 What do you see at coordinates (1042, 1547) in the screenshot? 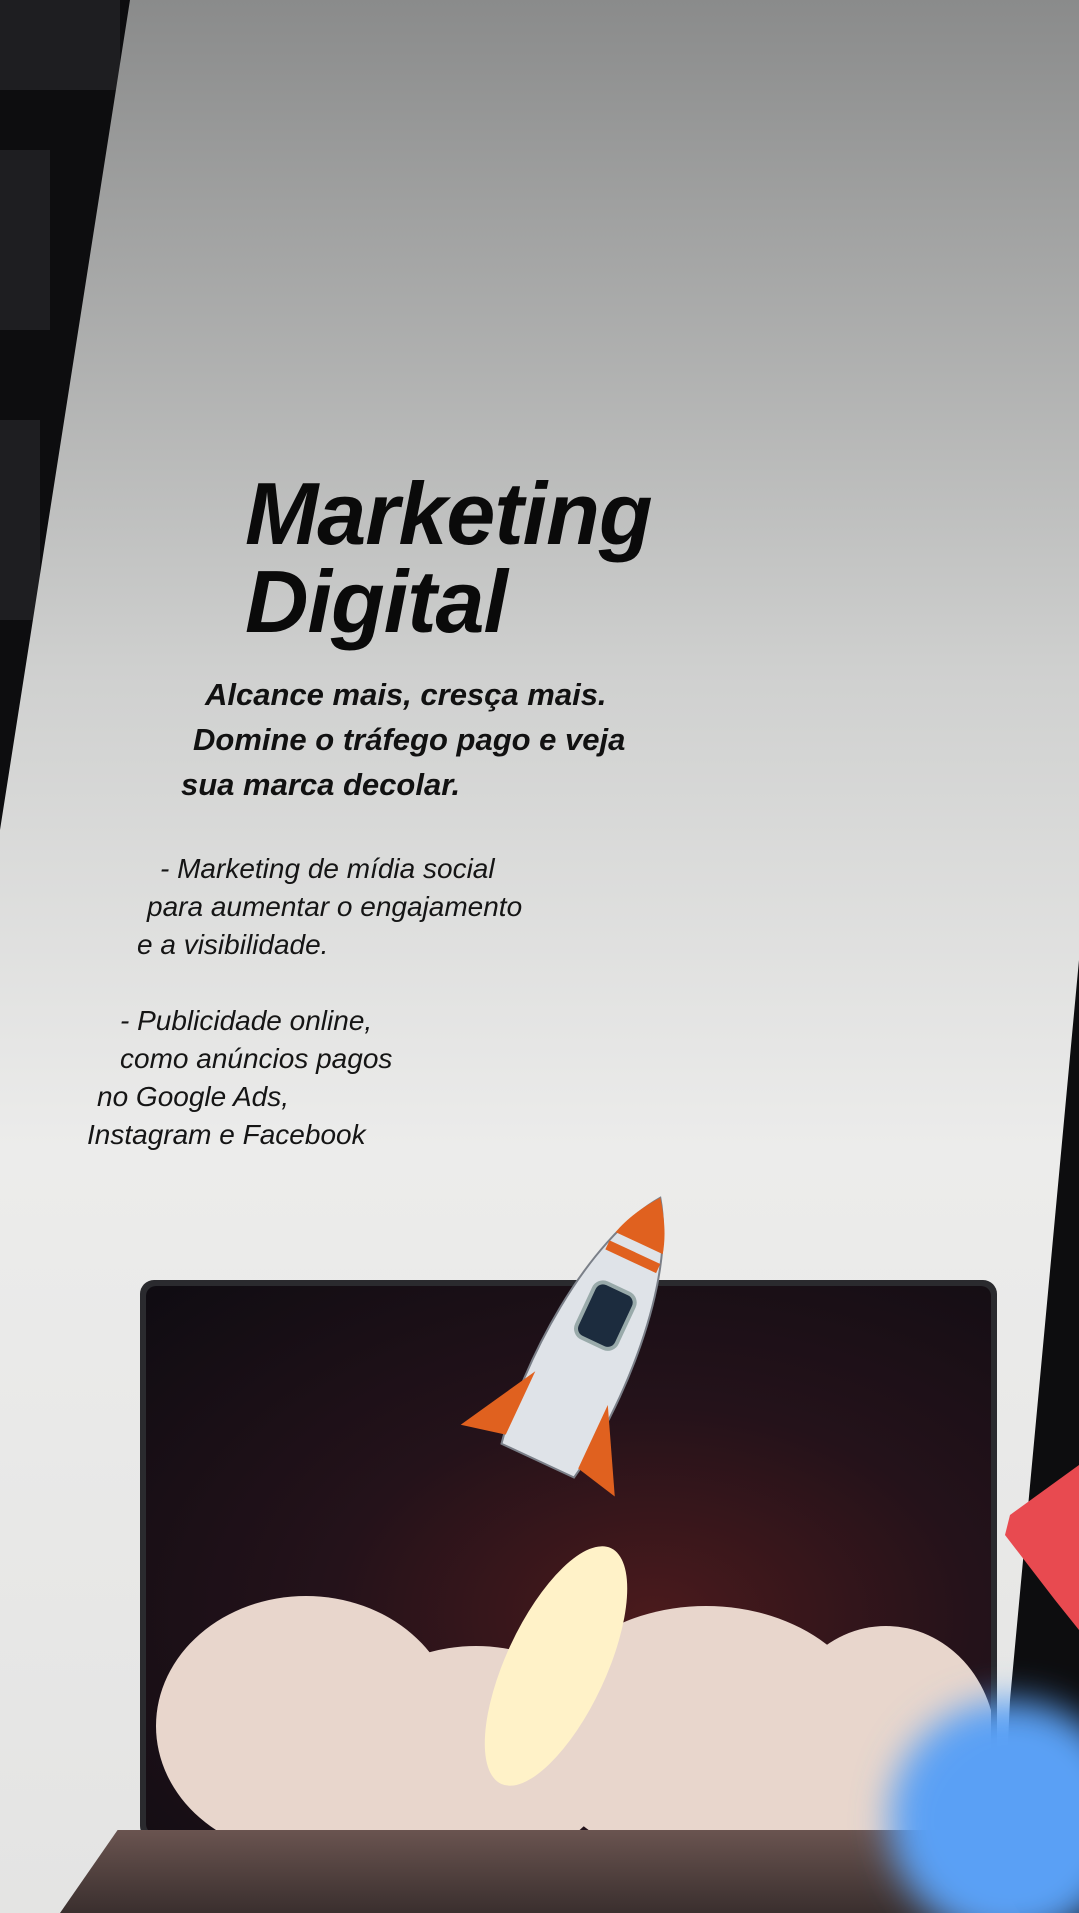
I see `notification-badge-icon` at bounding box center [1042, 1547].